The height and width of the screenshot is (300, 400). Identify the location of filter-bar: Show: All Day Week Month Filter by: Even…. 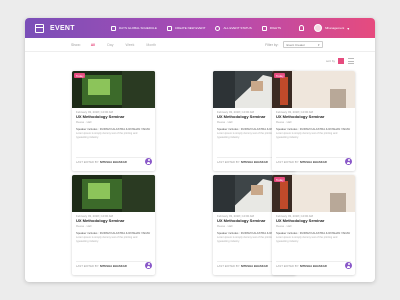
(200, 45).